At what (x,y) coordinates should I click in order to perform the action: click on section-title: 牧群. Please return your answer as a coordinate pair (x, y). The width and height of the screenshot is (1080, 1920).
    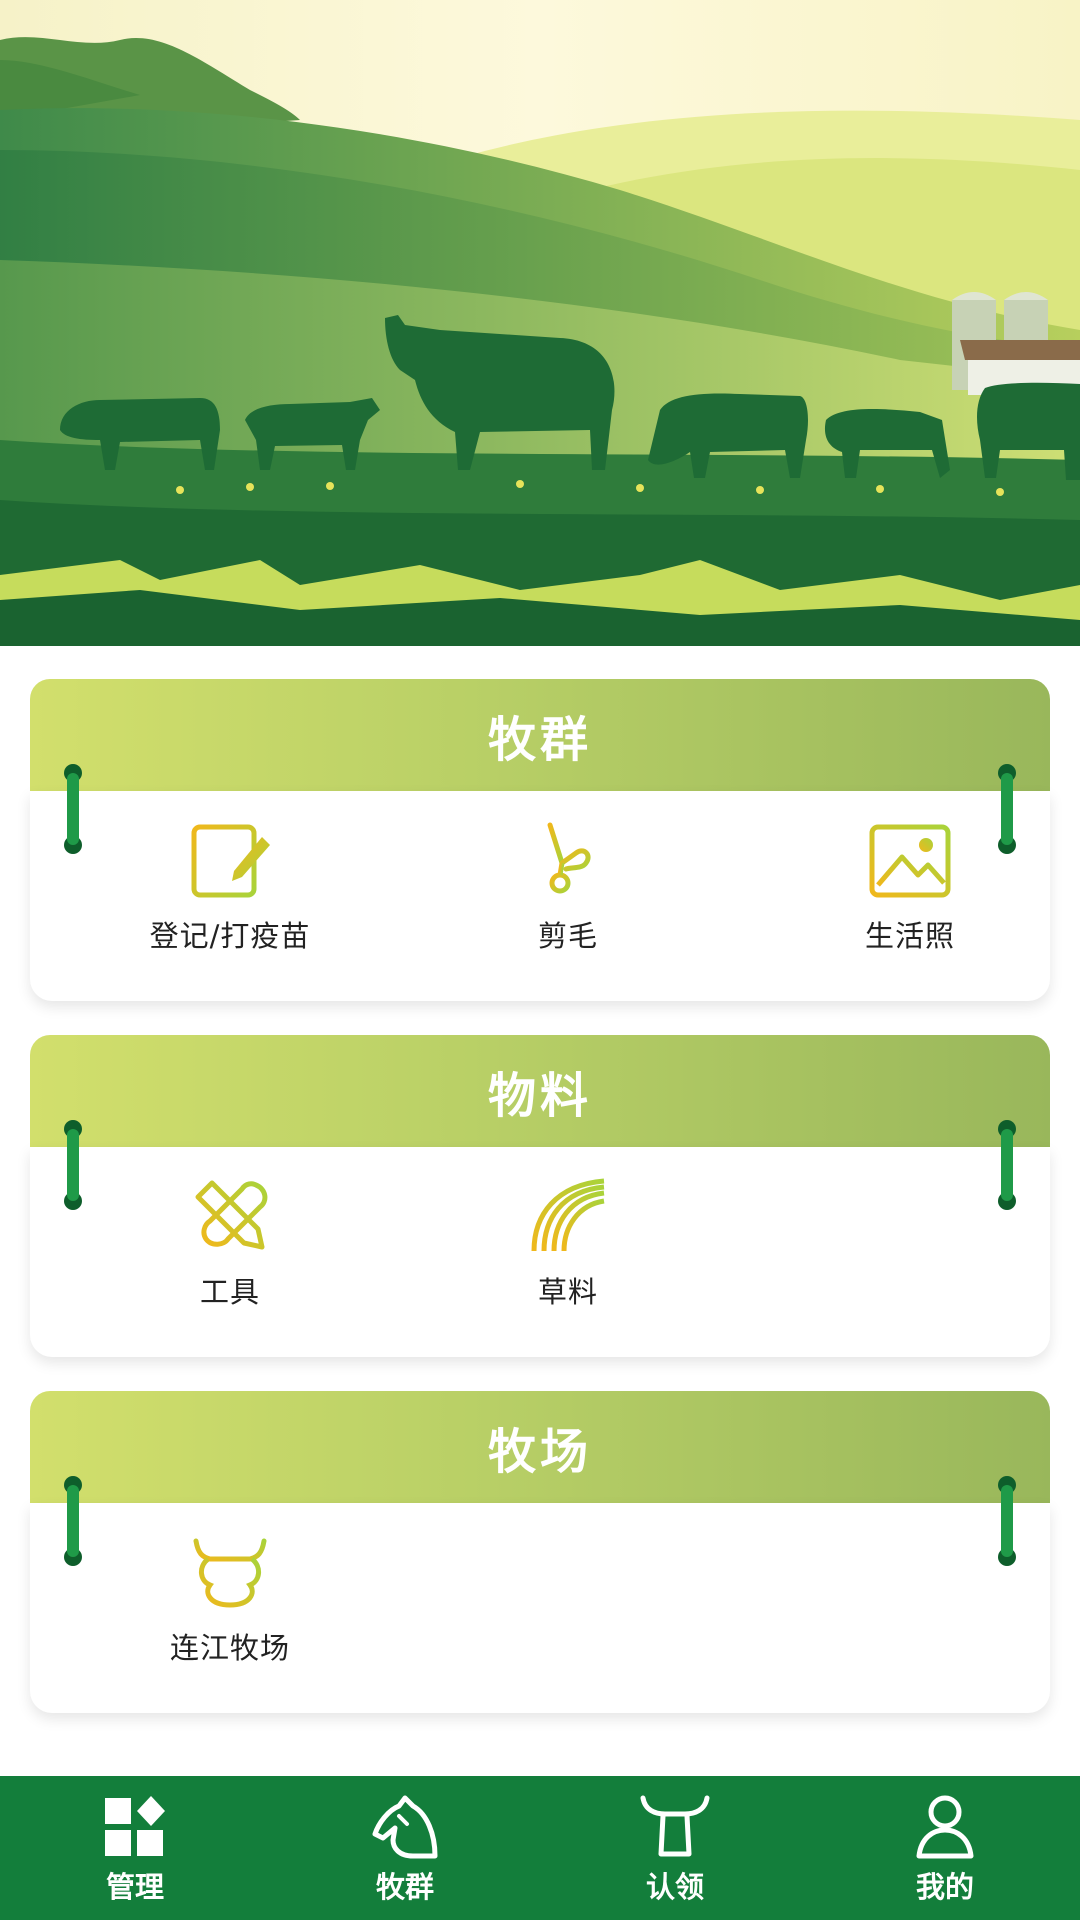
    Looking at the image, I should click on (539, 740).